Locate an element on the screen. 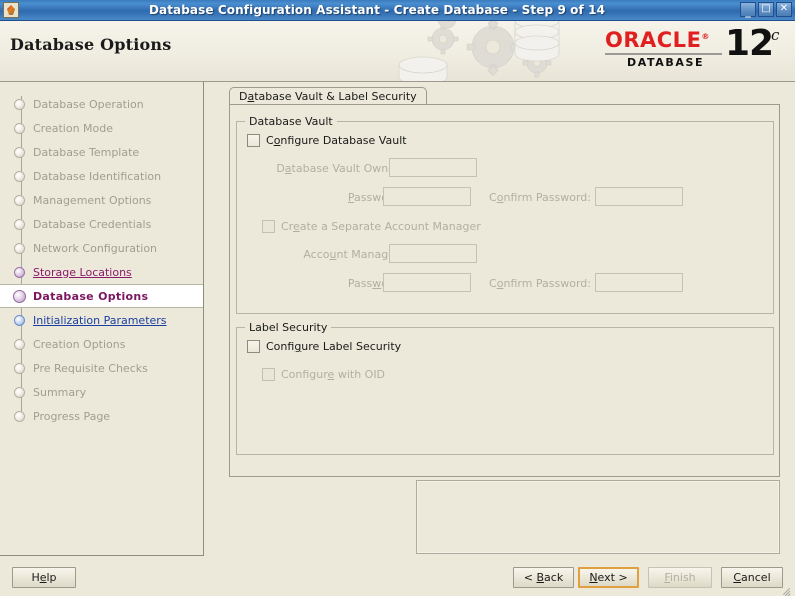  configure-label-security-row: Configure Label Security is located at coordinates (324, 346).